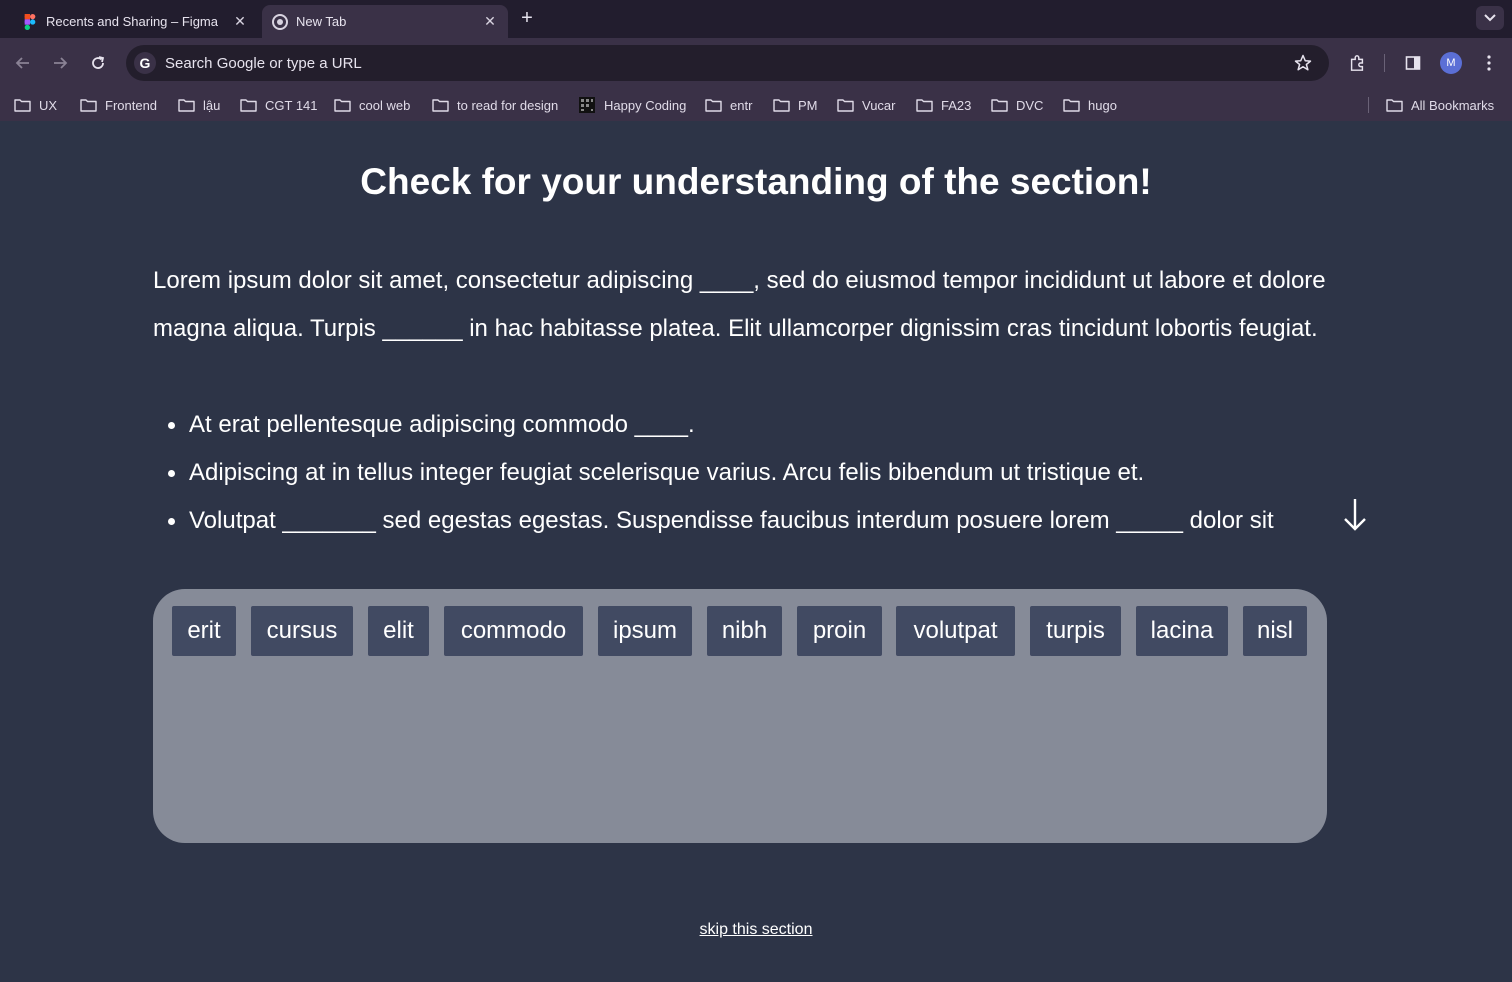  I want to click on bookmark-item: hugo, so click(1090, 105).